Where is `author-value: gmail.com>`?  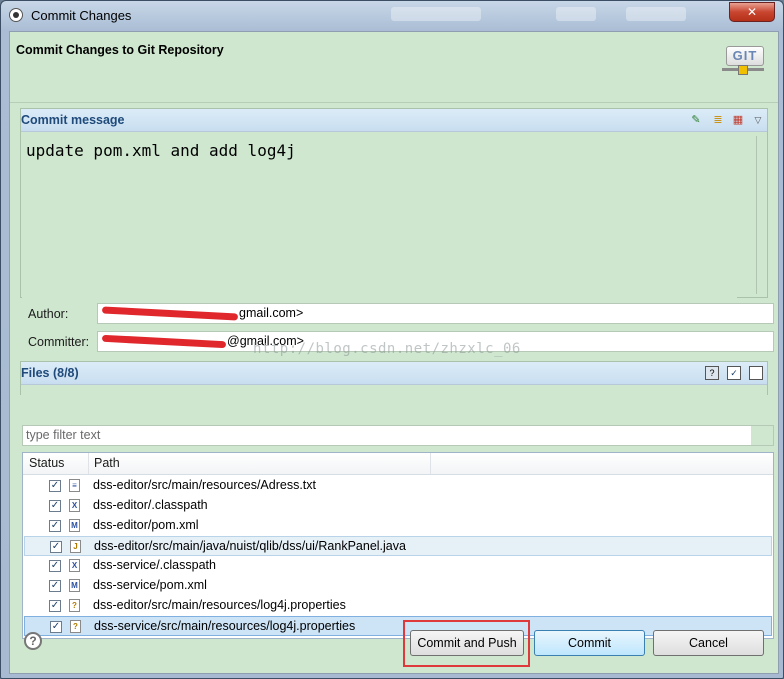 author-value: gmail.com> is located at coordinates (271, 313).